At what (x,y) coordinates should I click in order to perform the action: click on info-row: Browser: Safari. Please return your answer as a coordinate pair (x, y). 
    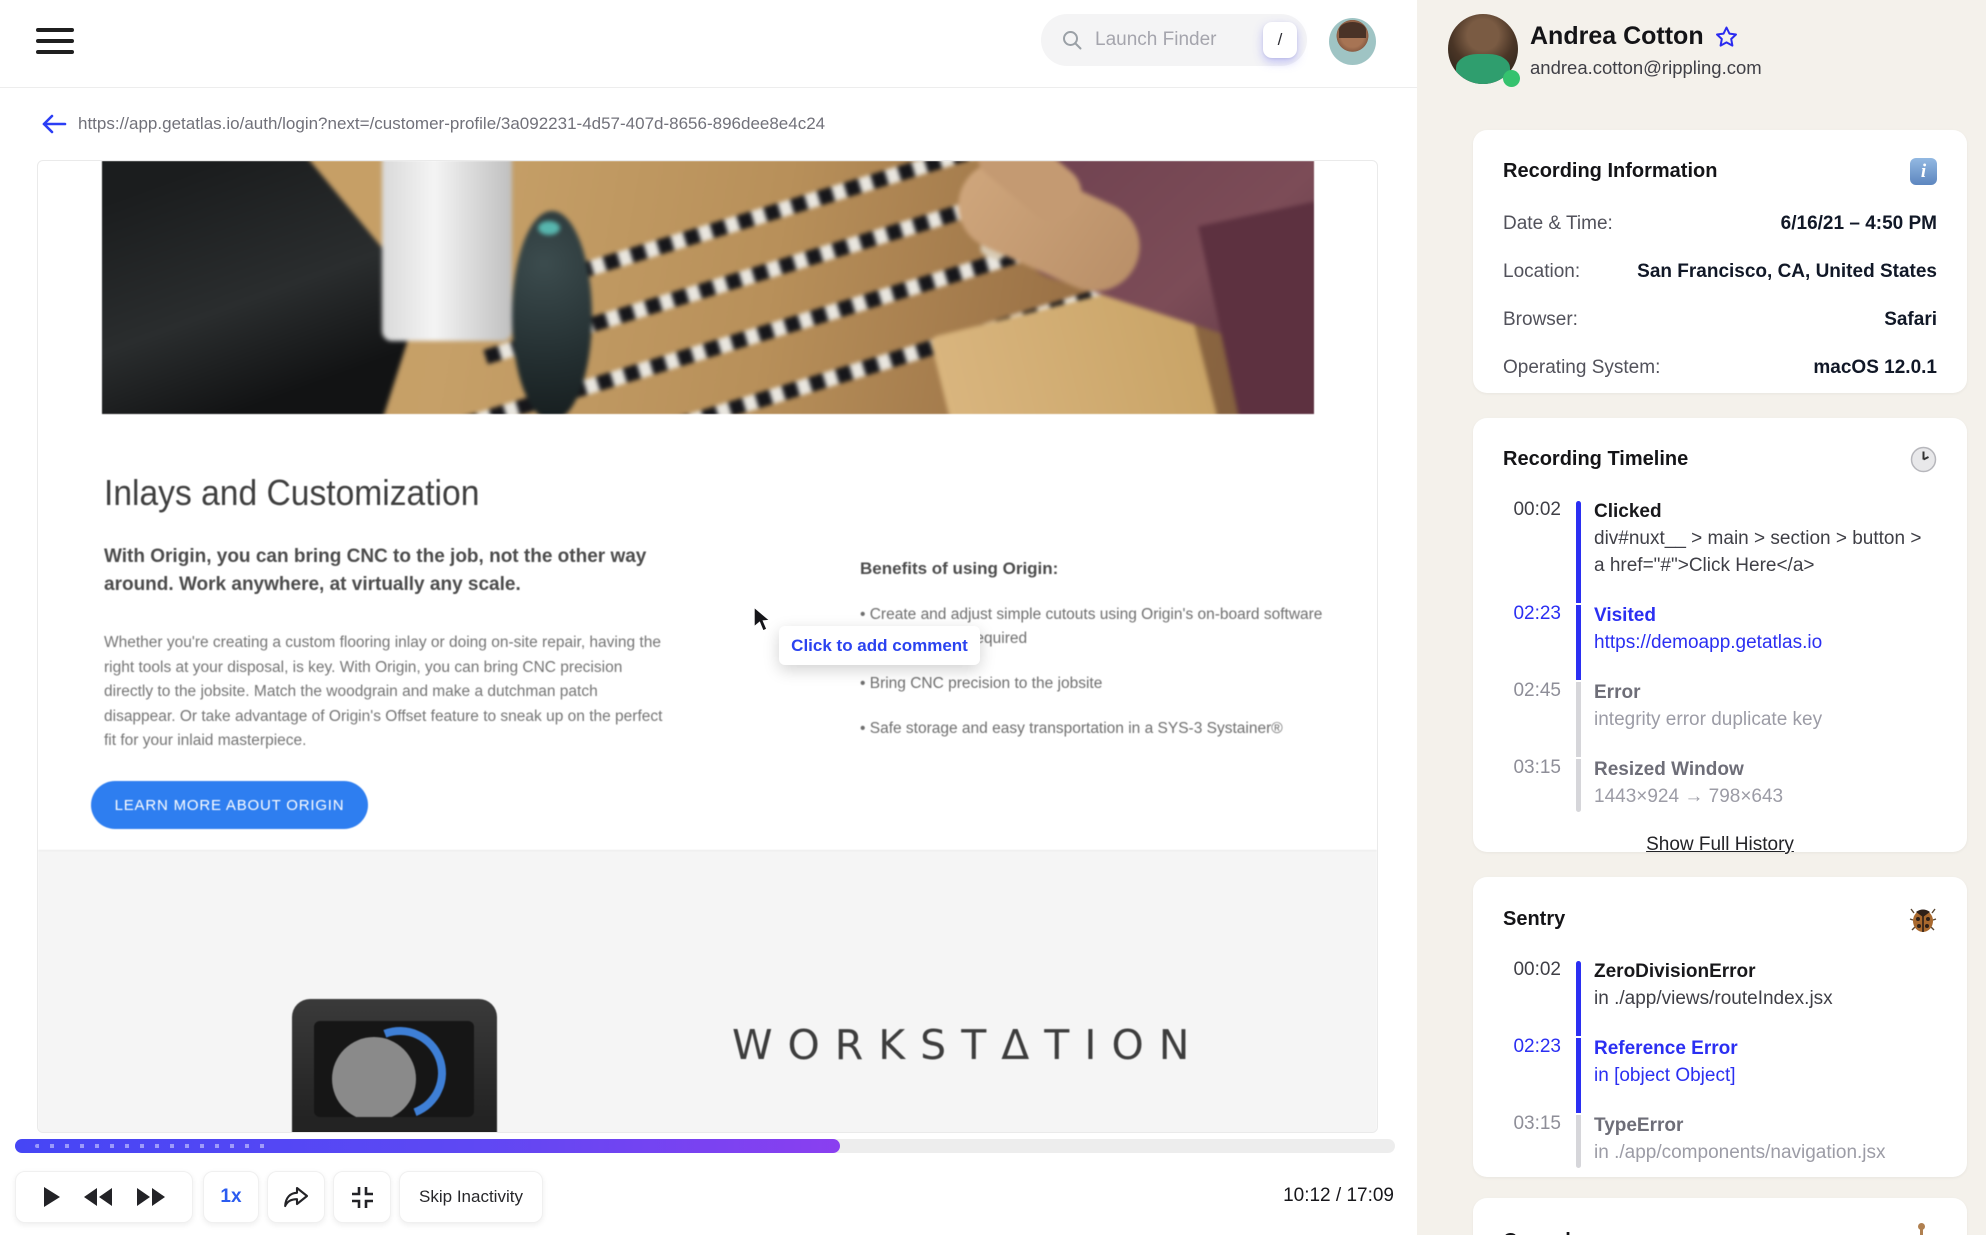
    Looking at the image, I should click on (1720, 319).